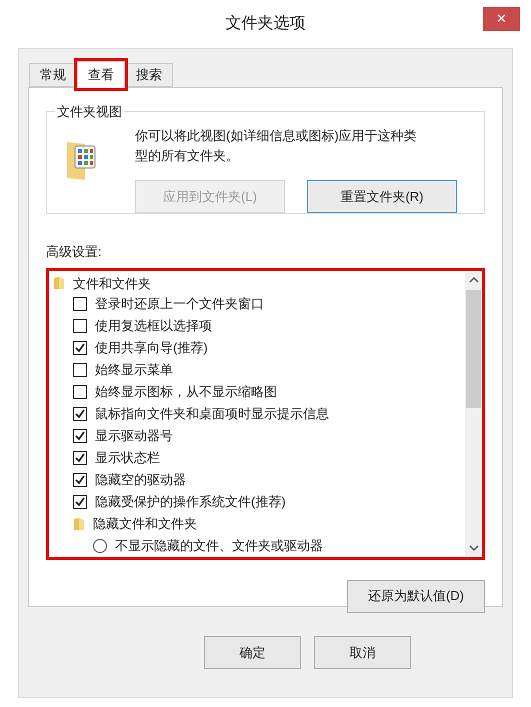 The width and height of the screenshot is (531, 707). Describe the element at coordinates (140, 480) in the screenshot. I see `checkbox-label: 隐藏空的驱动器` at that location.